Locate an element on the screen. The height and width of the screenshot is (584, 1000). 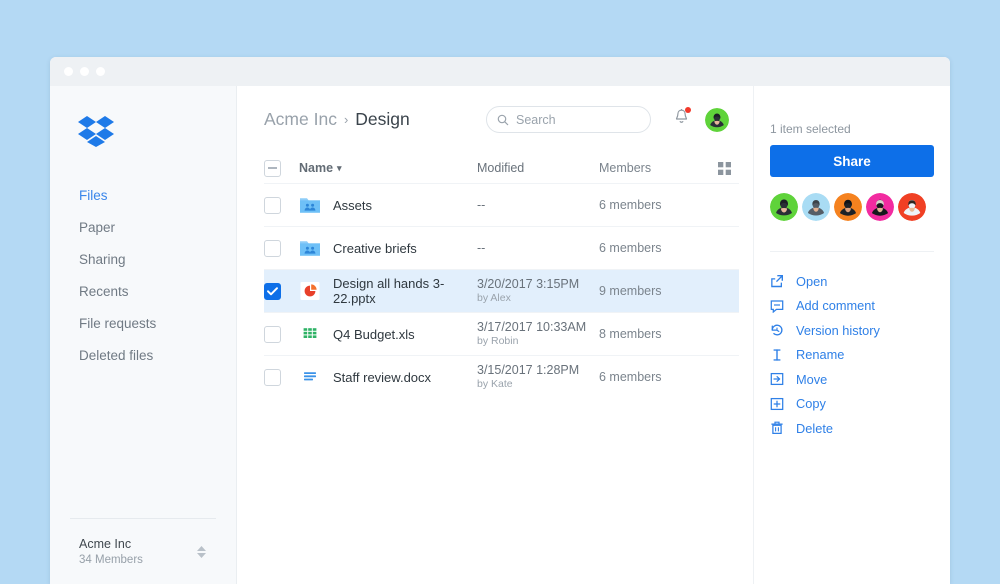
dropbox-logo-icon is located at coordinates (157, 133).